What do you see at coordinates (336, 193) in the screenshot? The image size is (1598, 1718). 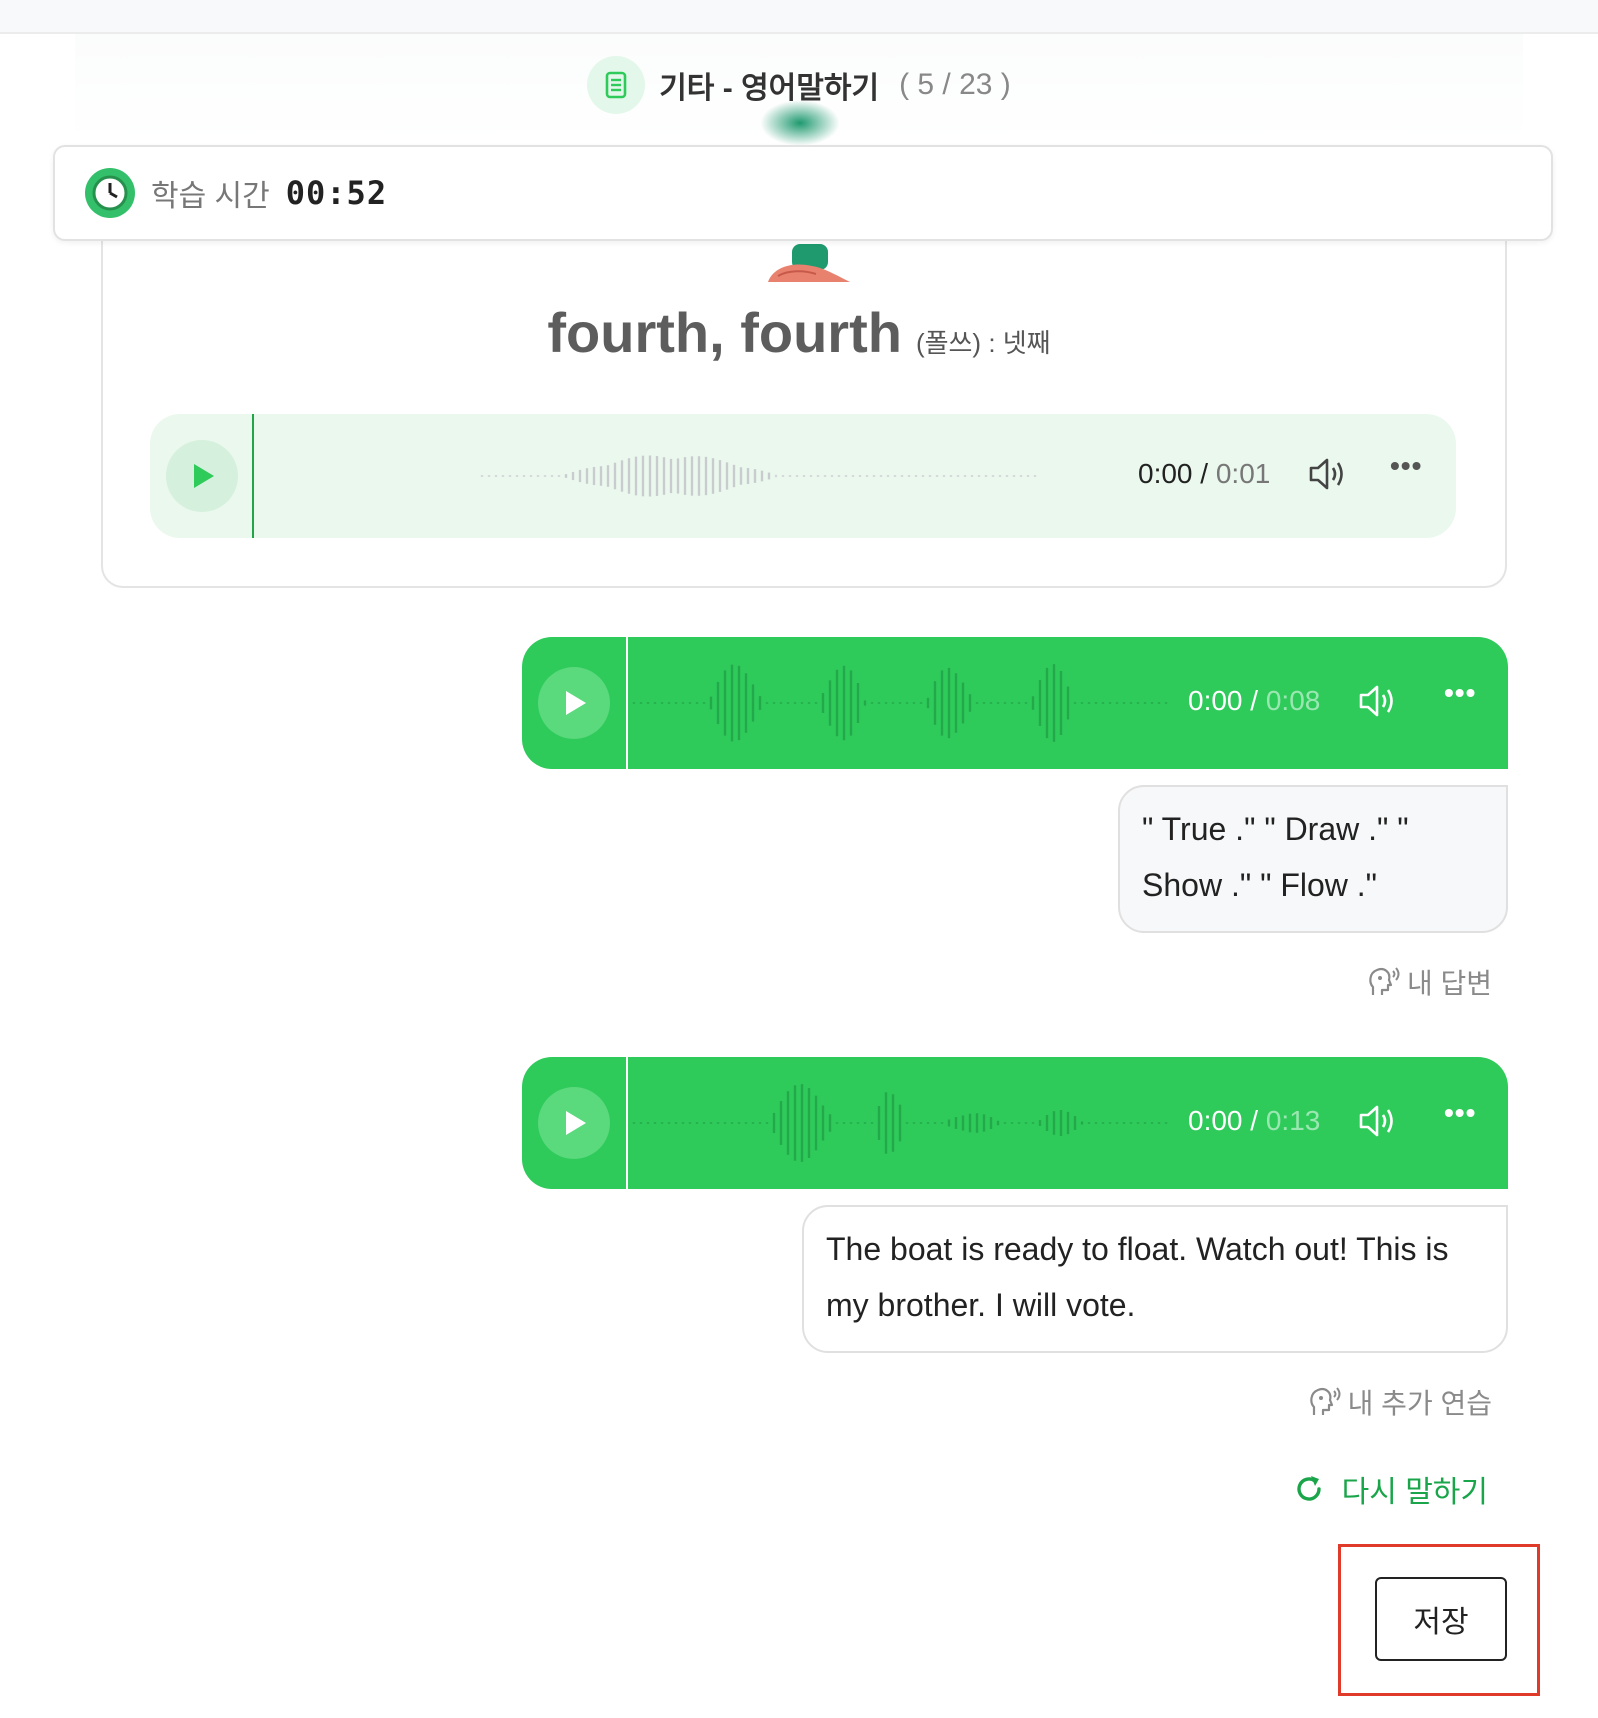 I see `study-time-value: 00:52` at bounding box center [336, 193].